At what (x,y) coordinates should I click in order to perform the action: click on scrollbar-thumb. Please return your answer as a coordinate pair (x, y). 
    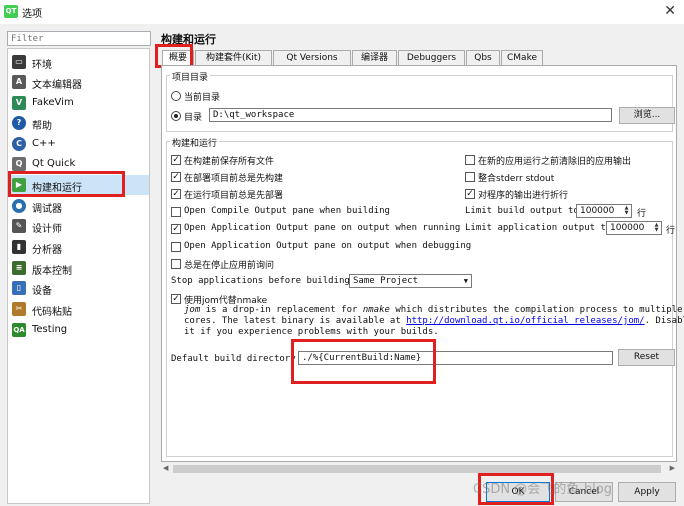
    Looking at the image, I should click on (417, 469).